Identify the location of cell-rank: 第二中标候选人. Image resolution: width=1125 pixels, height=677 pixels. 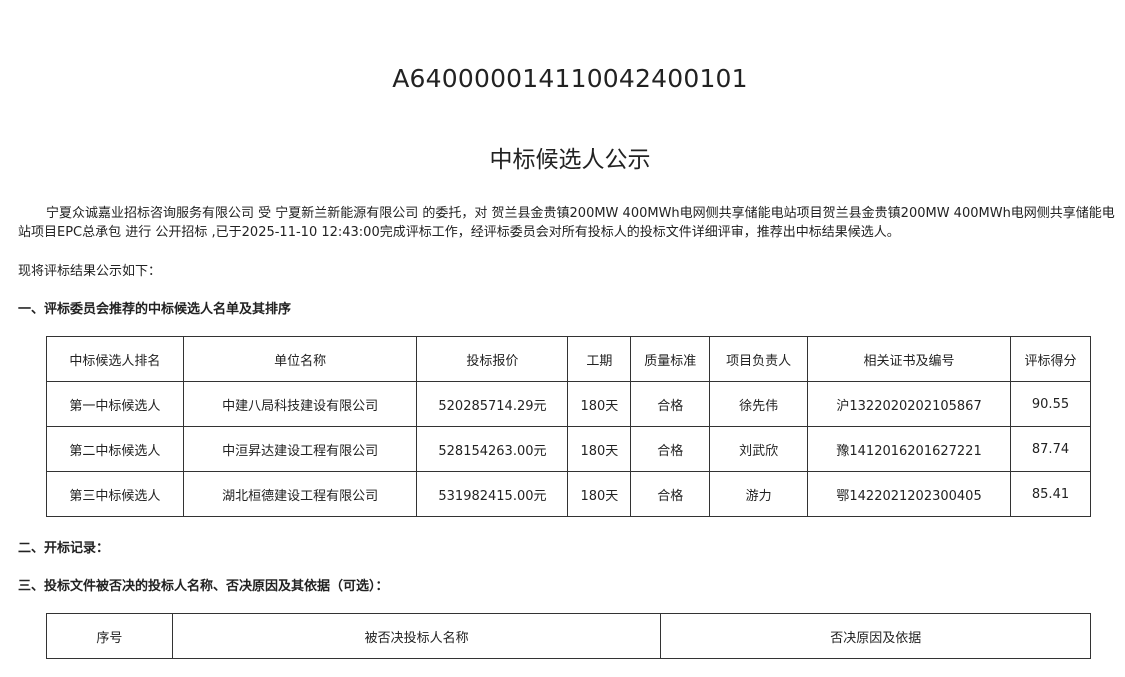
(115, 449).